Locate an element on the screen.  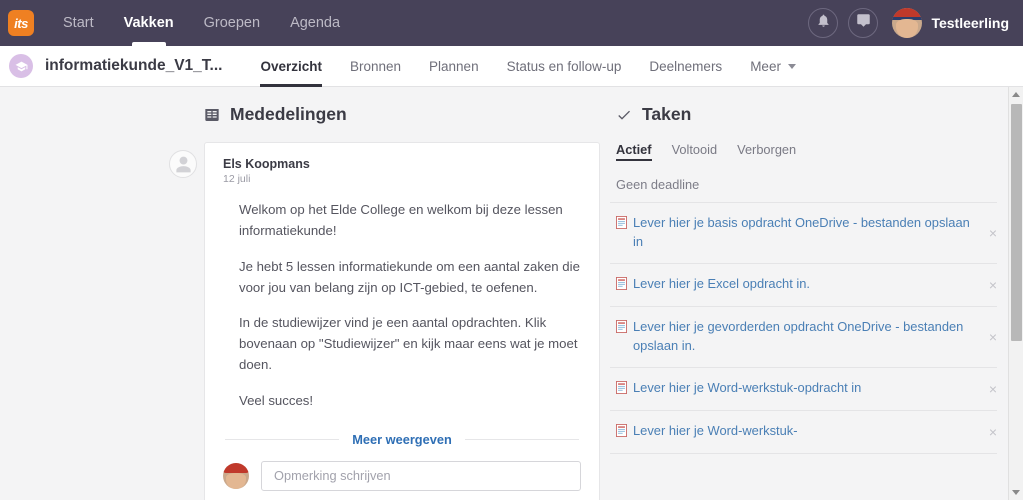
nav-item-groepen: Groepen is located at coordinates (232, 23).